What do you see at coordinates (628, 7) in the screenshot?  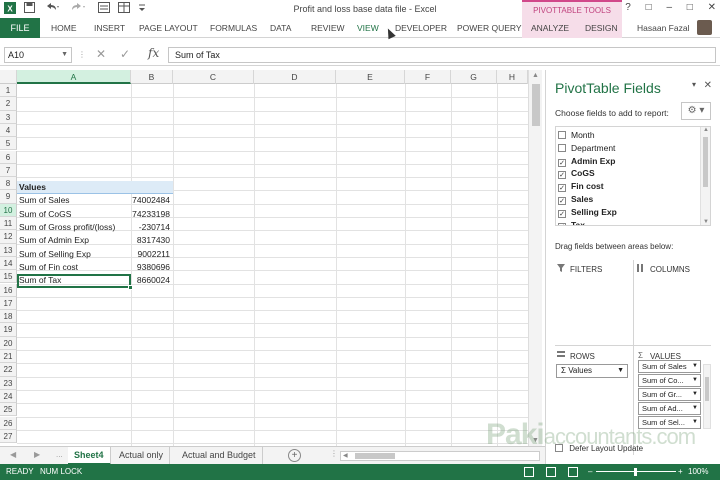 I see `help-button: ?` at bounding box center [628, 7].